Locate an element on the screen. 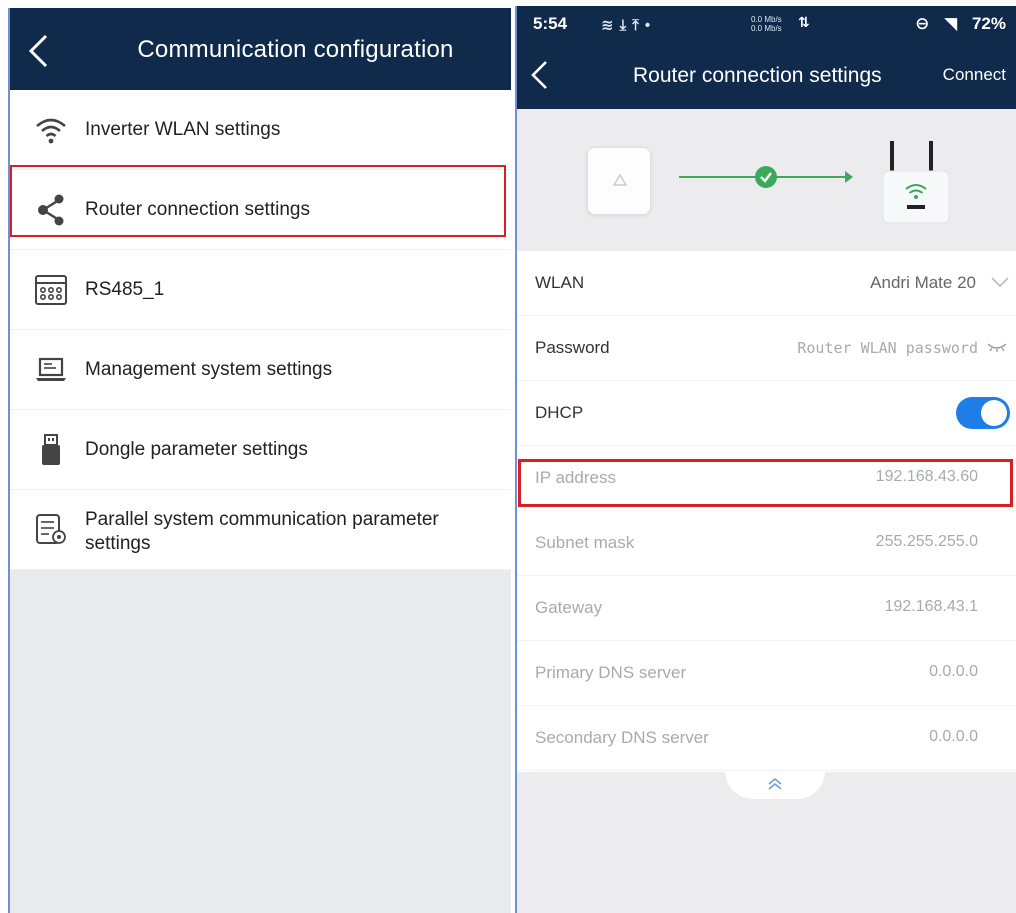 The height and width of the screenshot is (913, 1016). gateway-value: 192.168.43.1 is located at coordinates (931, 606).